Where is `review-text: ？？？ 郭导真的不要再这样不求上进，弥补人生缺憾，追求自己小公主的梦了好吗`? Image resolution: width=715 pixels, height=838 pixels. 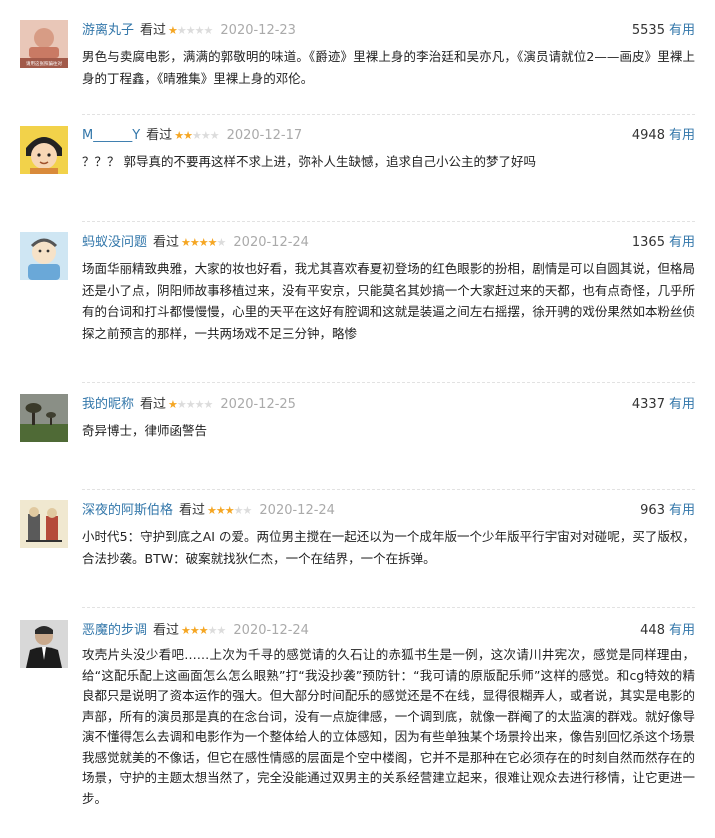
review-text: ？？？ 郭导真的不要再这样不求上进，弥补人生缺憾，追求自己小公主的梦了好吗 is located at coordinates (309, 161).